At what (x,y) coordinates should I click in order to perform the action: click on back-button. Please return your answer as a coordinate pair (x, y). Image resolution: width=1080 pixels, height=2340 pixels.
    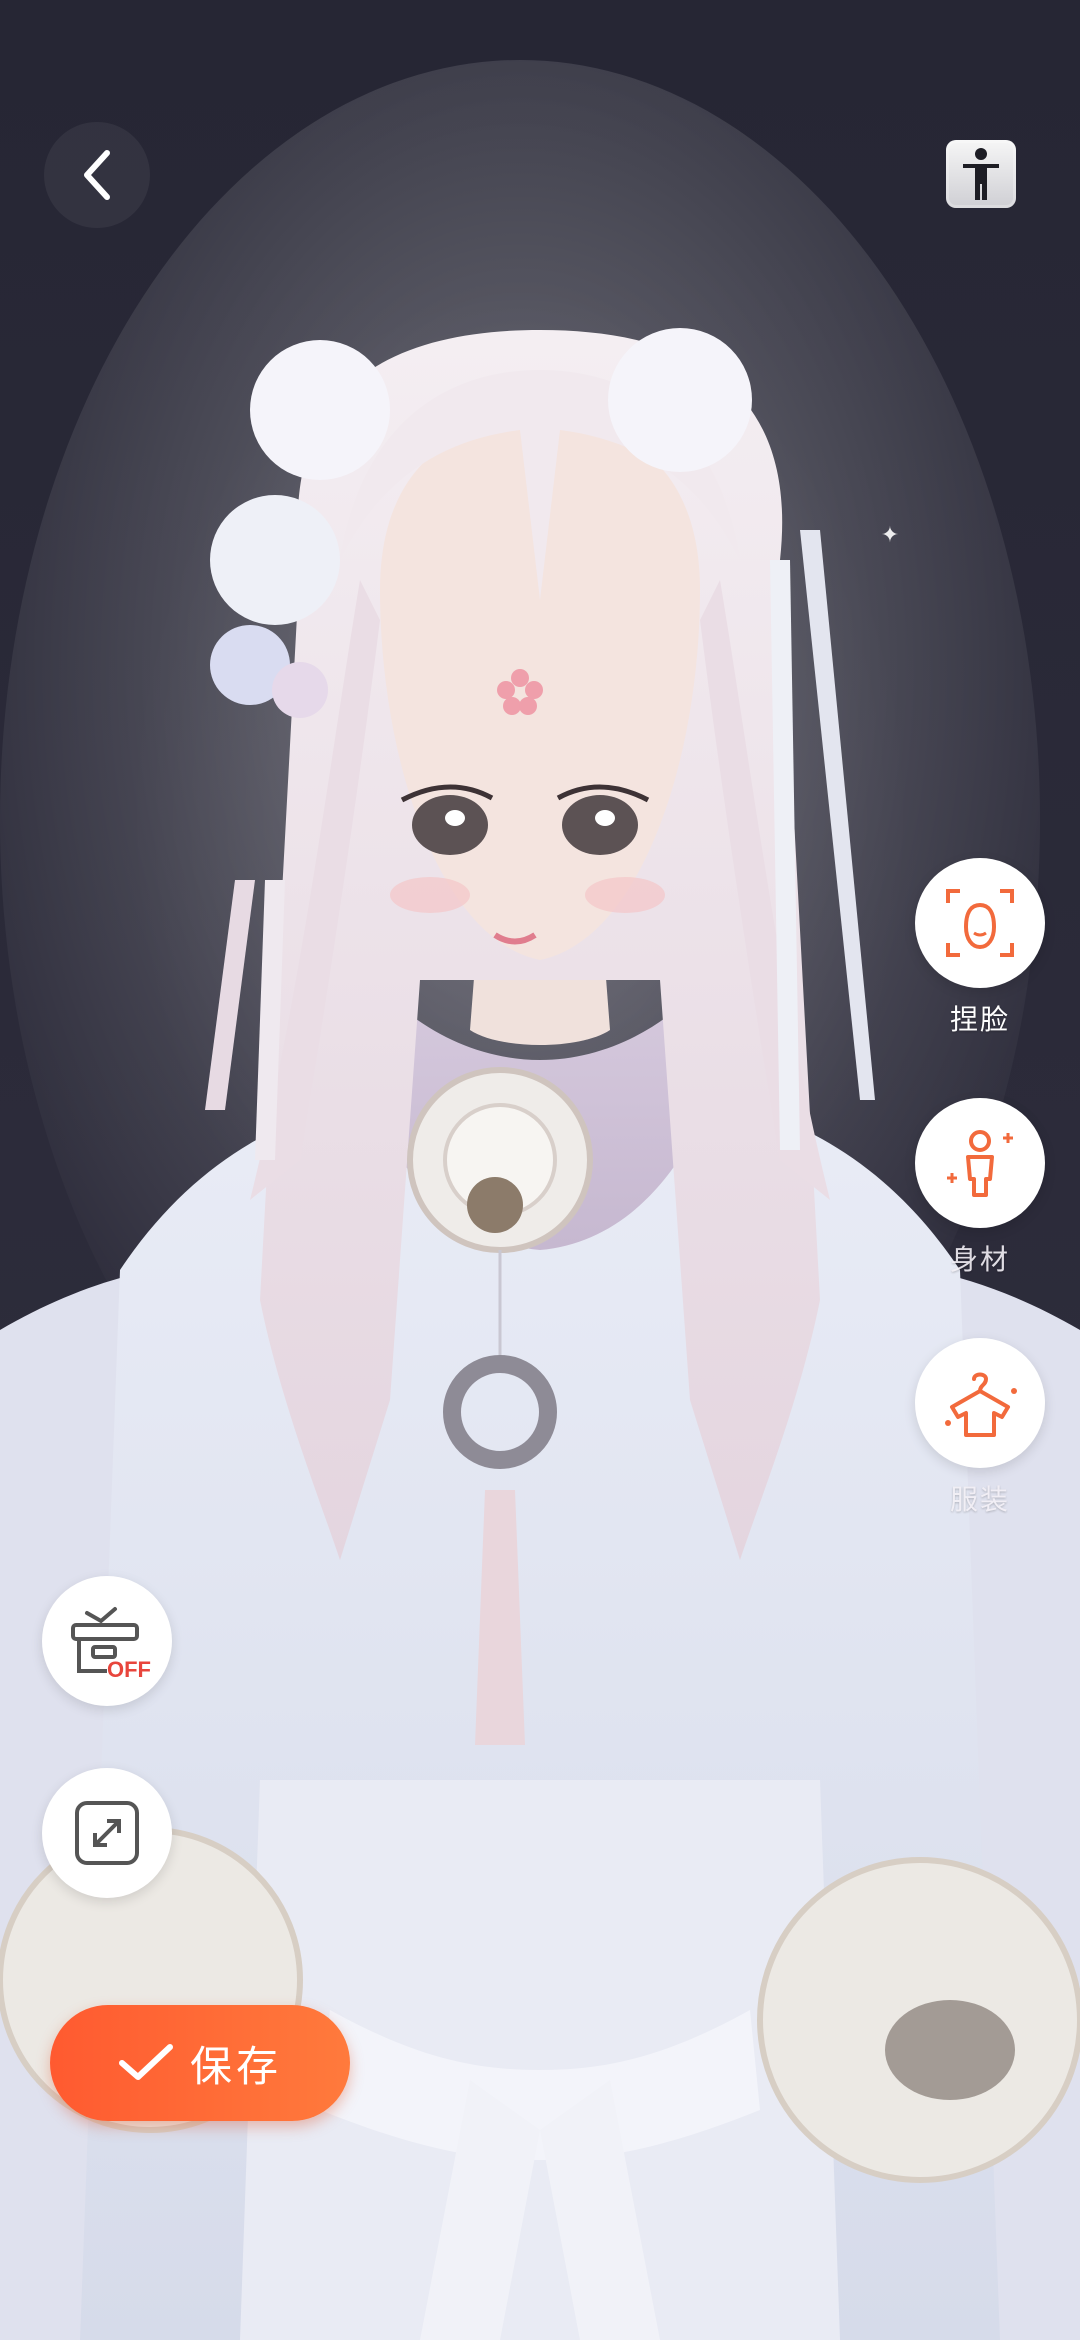
    Looking at the image, I should click on (97, 175).